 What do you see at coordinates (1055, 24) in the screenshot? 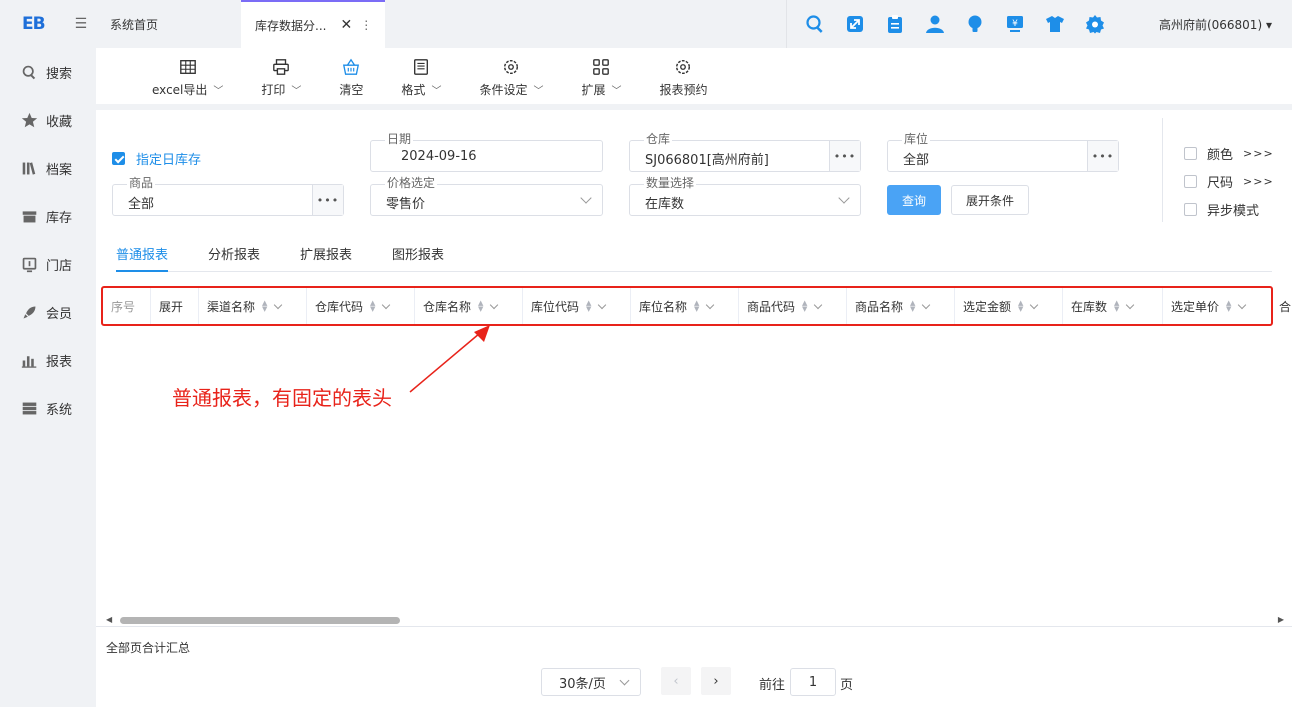
I see `shirt-icon` at bounding box center [1055, 24].